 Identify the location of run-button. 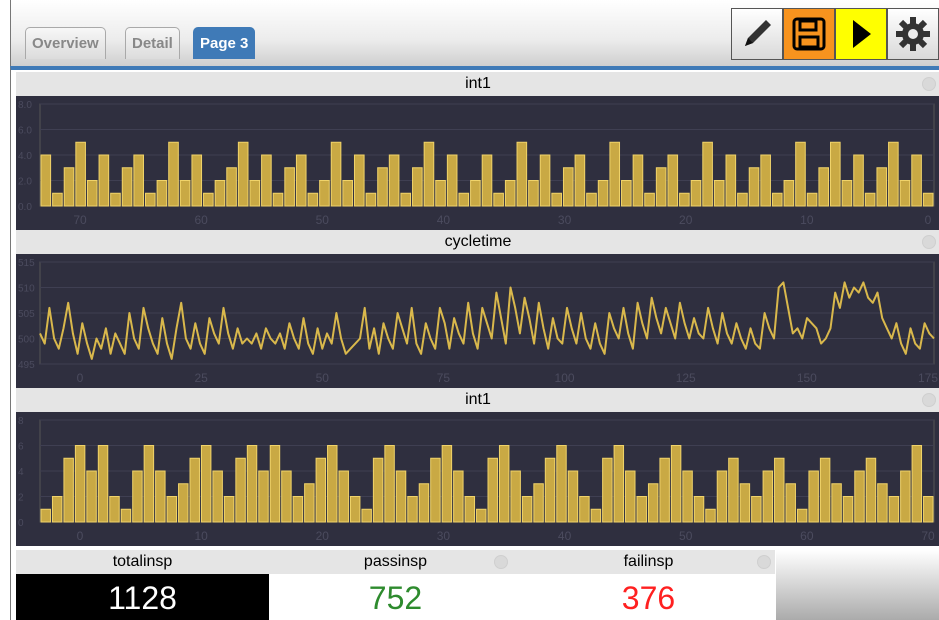
(861, 34).